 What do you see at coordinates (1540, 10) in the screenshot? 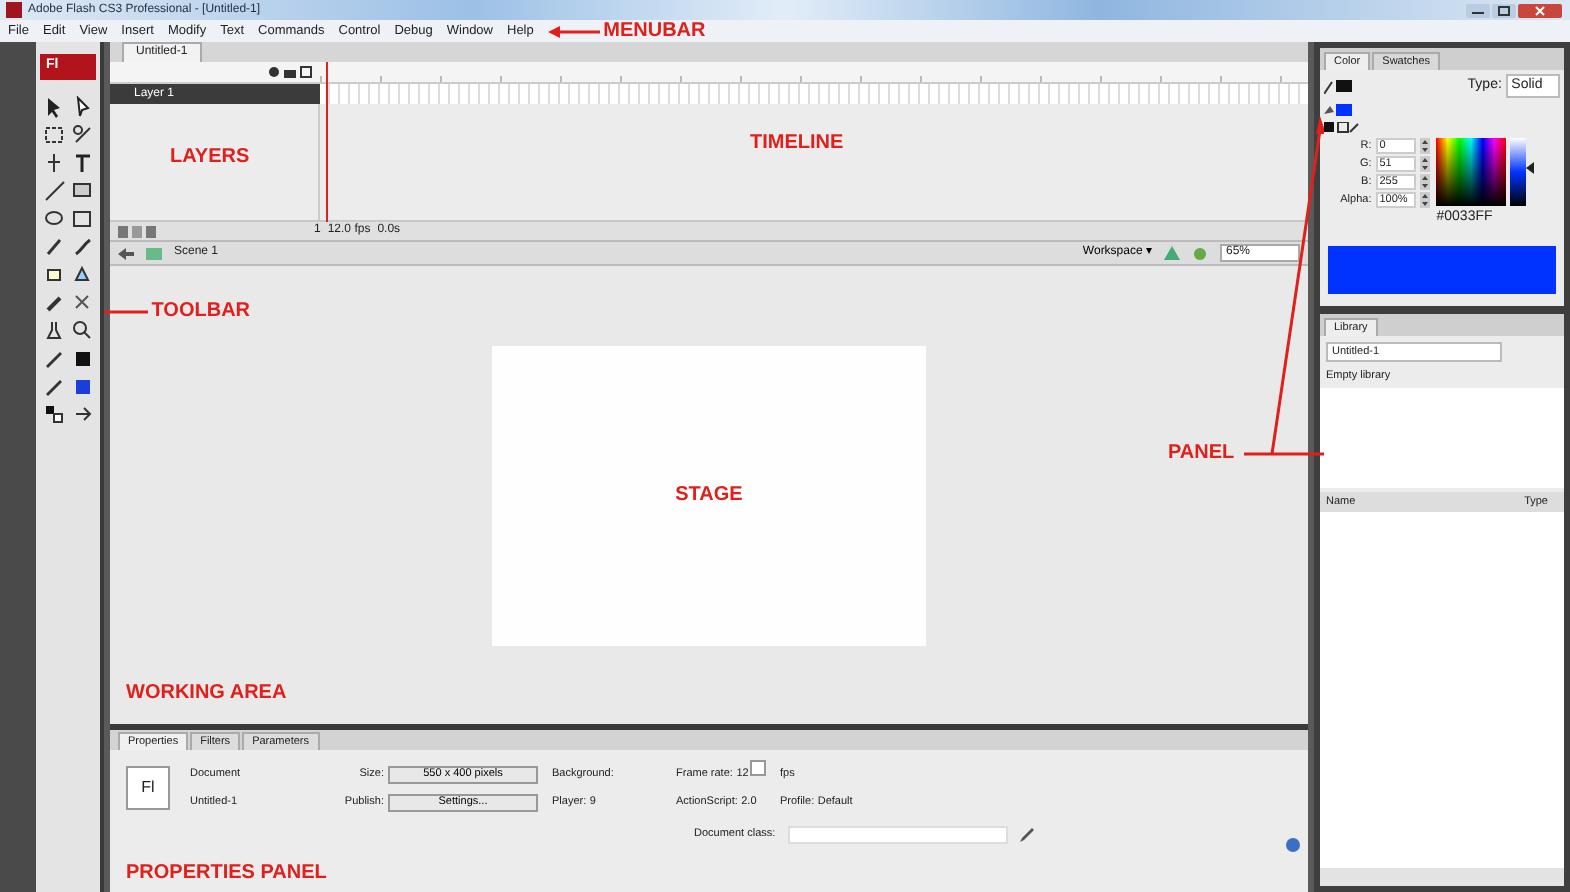
I see `close-icon` at bounding box center [1540, 10].